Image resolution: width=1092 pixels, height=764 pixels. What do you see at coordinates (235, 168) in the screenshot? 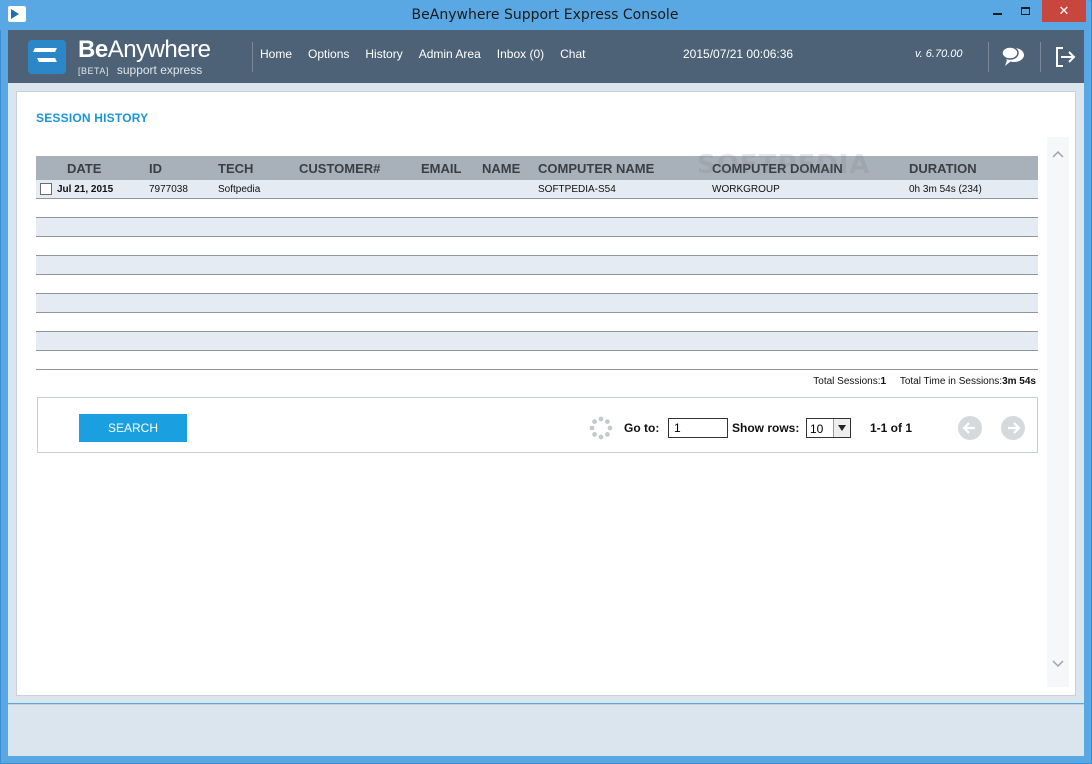
I see `col-tech: TECH` at bounding box center [235, 168].